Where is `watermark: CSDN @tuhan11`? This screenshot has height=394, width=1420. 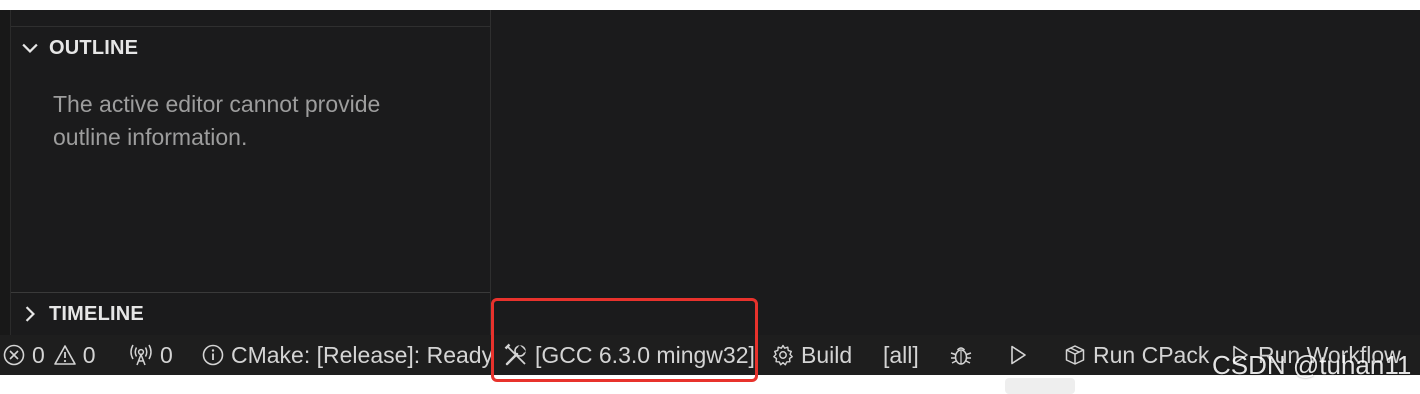 watermark: CSDN @tuhan11 is located at coordinates (1312, 365).